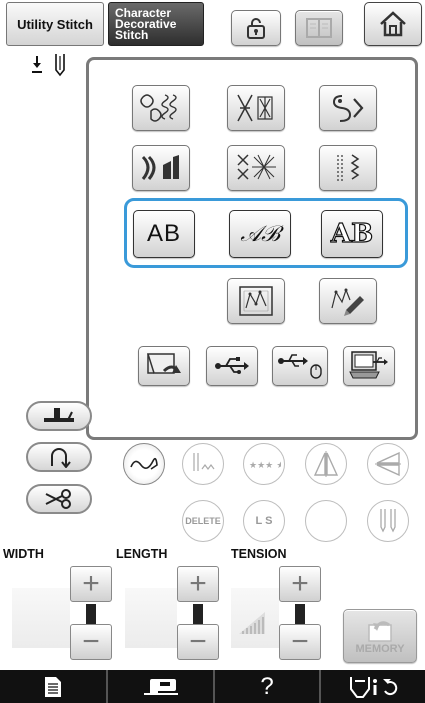 This screenshot has width=425, height=703. What do you see at coordinates (23, 554) in the screenshot?
I see `width-label: WIDTH` at bounding box center [23, 554].